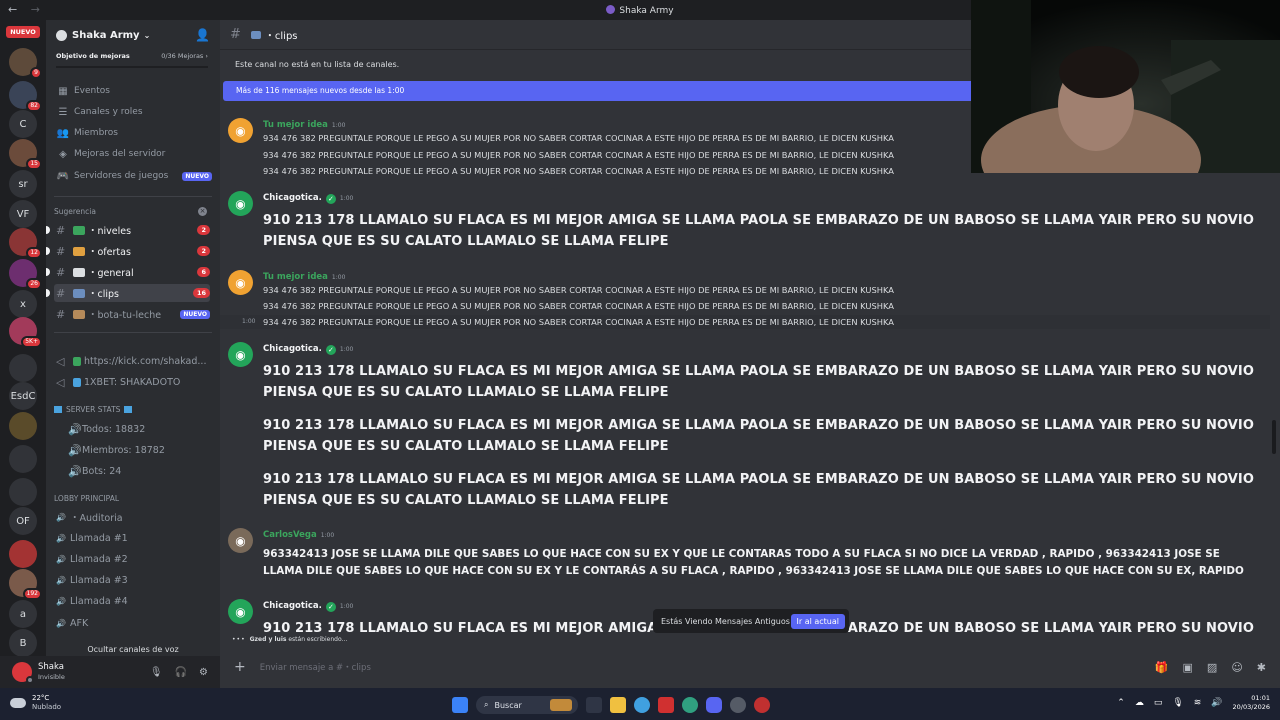 The height and width of the screenshot is (720, 1280). I want to click on message-input: Enviar mensaje a #・clips, so click(315, 667).